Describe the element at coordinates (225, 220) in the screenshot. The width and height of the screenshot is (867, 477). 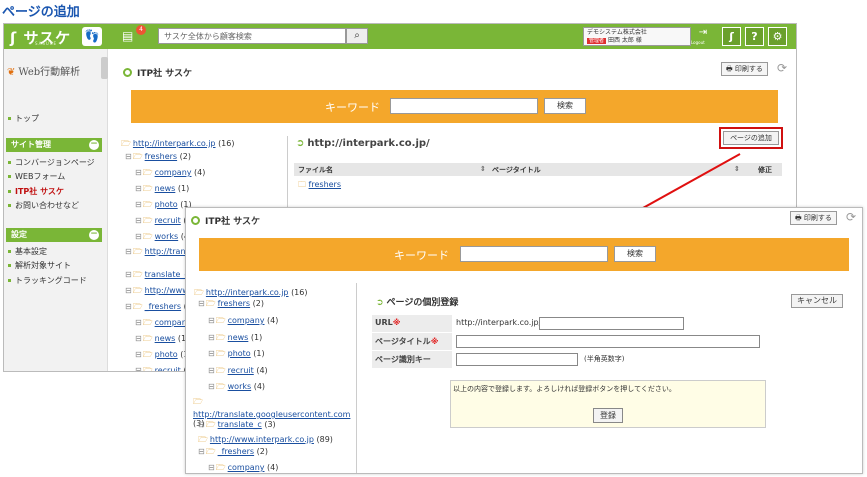
I see `site-title: ITP社 サスケ` at that location.